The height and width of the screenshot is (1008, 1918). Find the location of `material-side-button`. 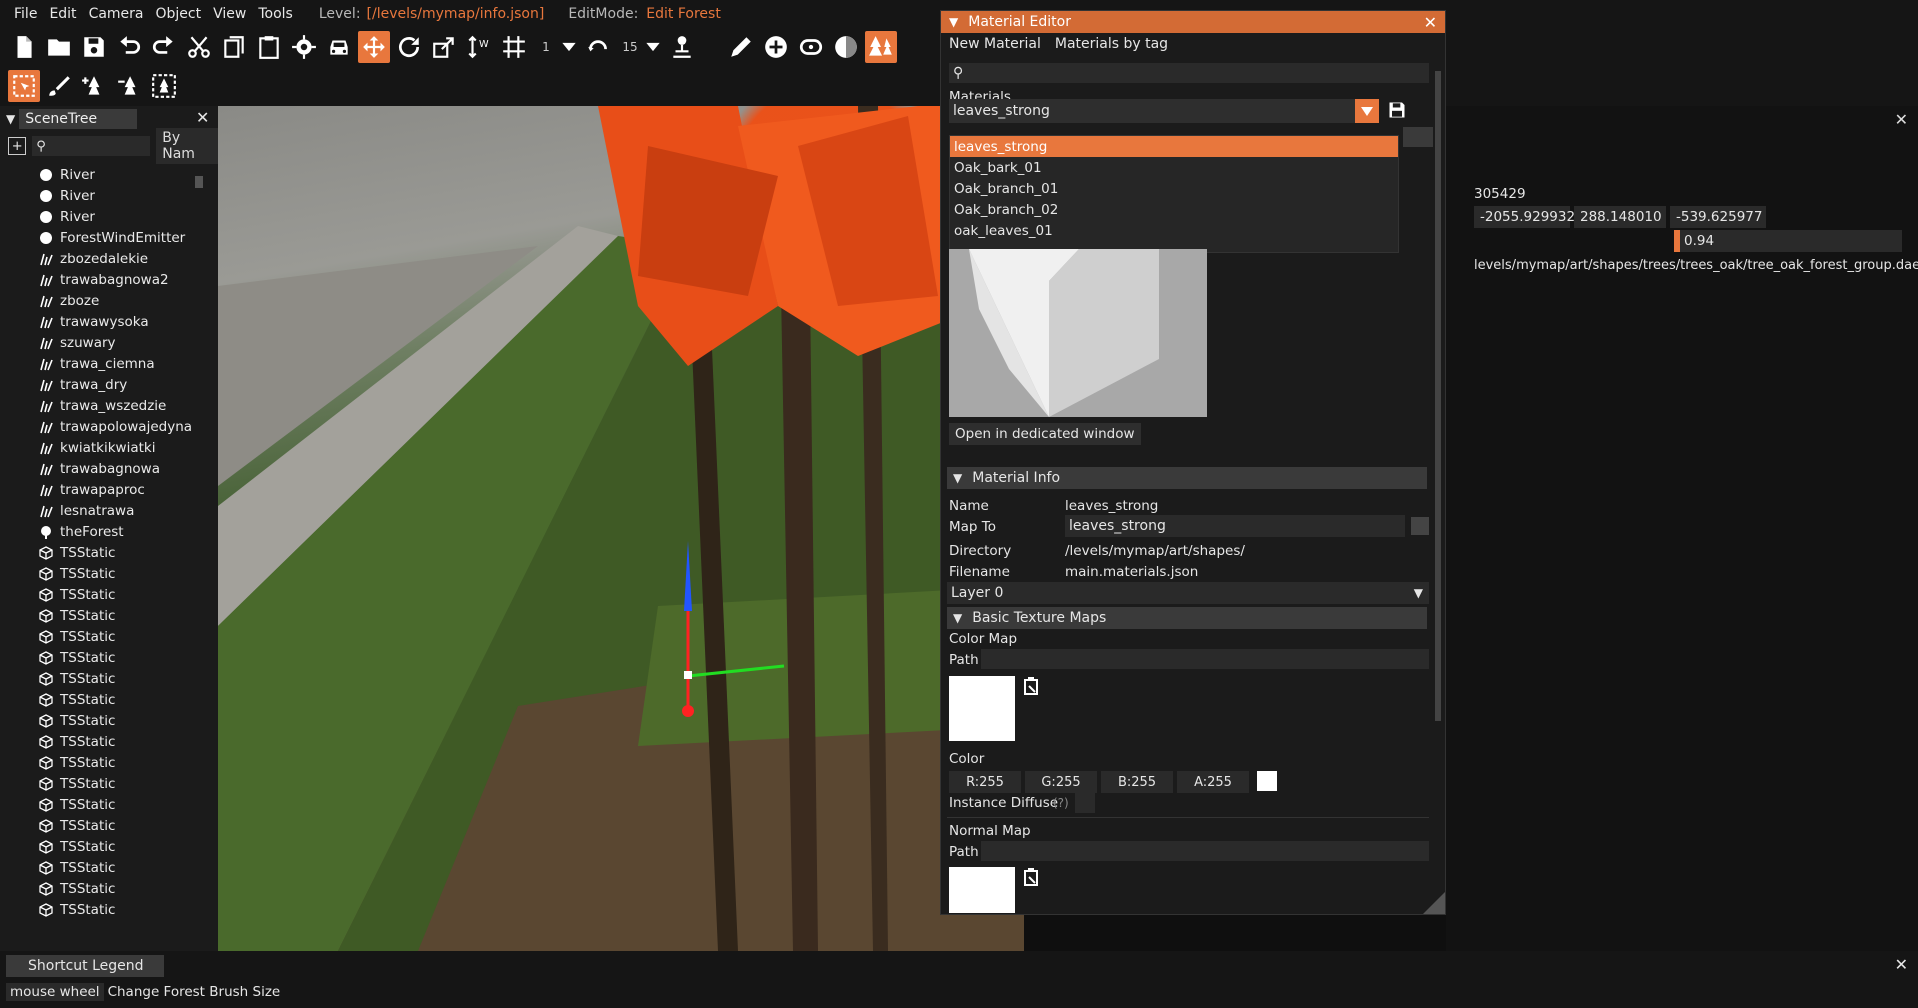

material-side-button is located at coordinates (1418, 137).